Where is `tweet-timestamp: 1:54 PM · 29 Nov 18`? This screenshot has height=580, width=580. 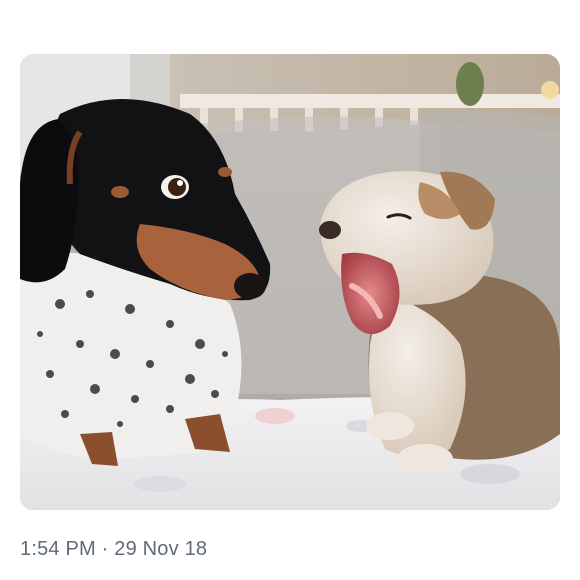 tweet-timestamp: 1:54 PM · 29 Nov 18 is located at coordinates (113, 549).